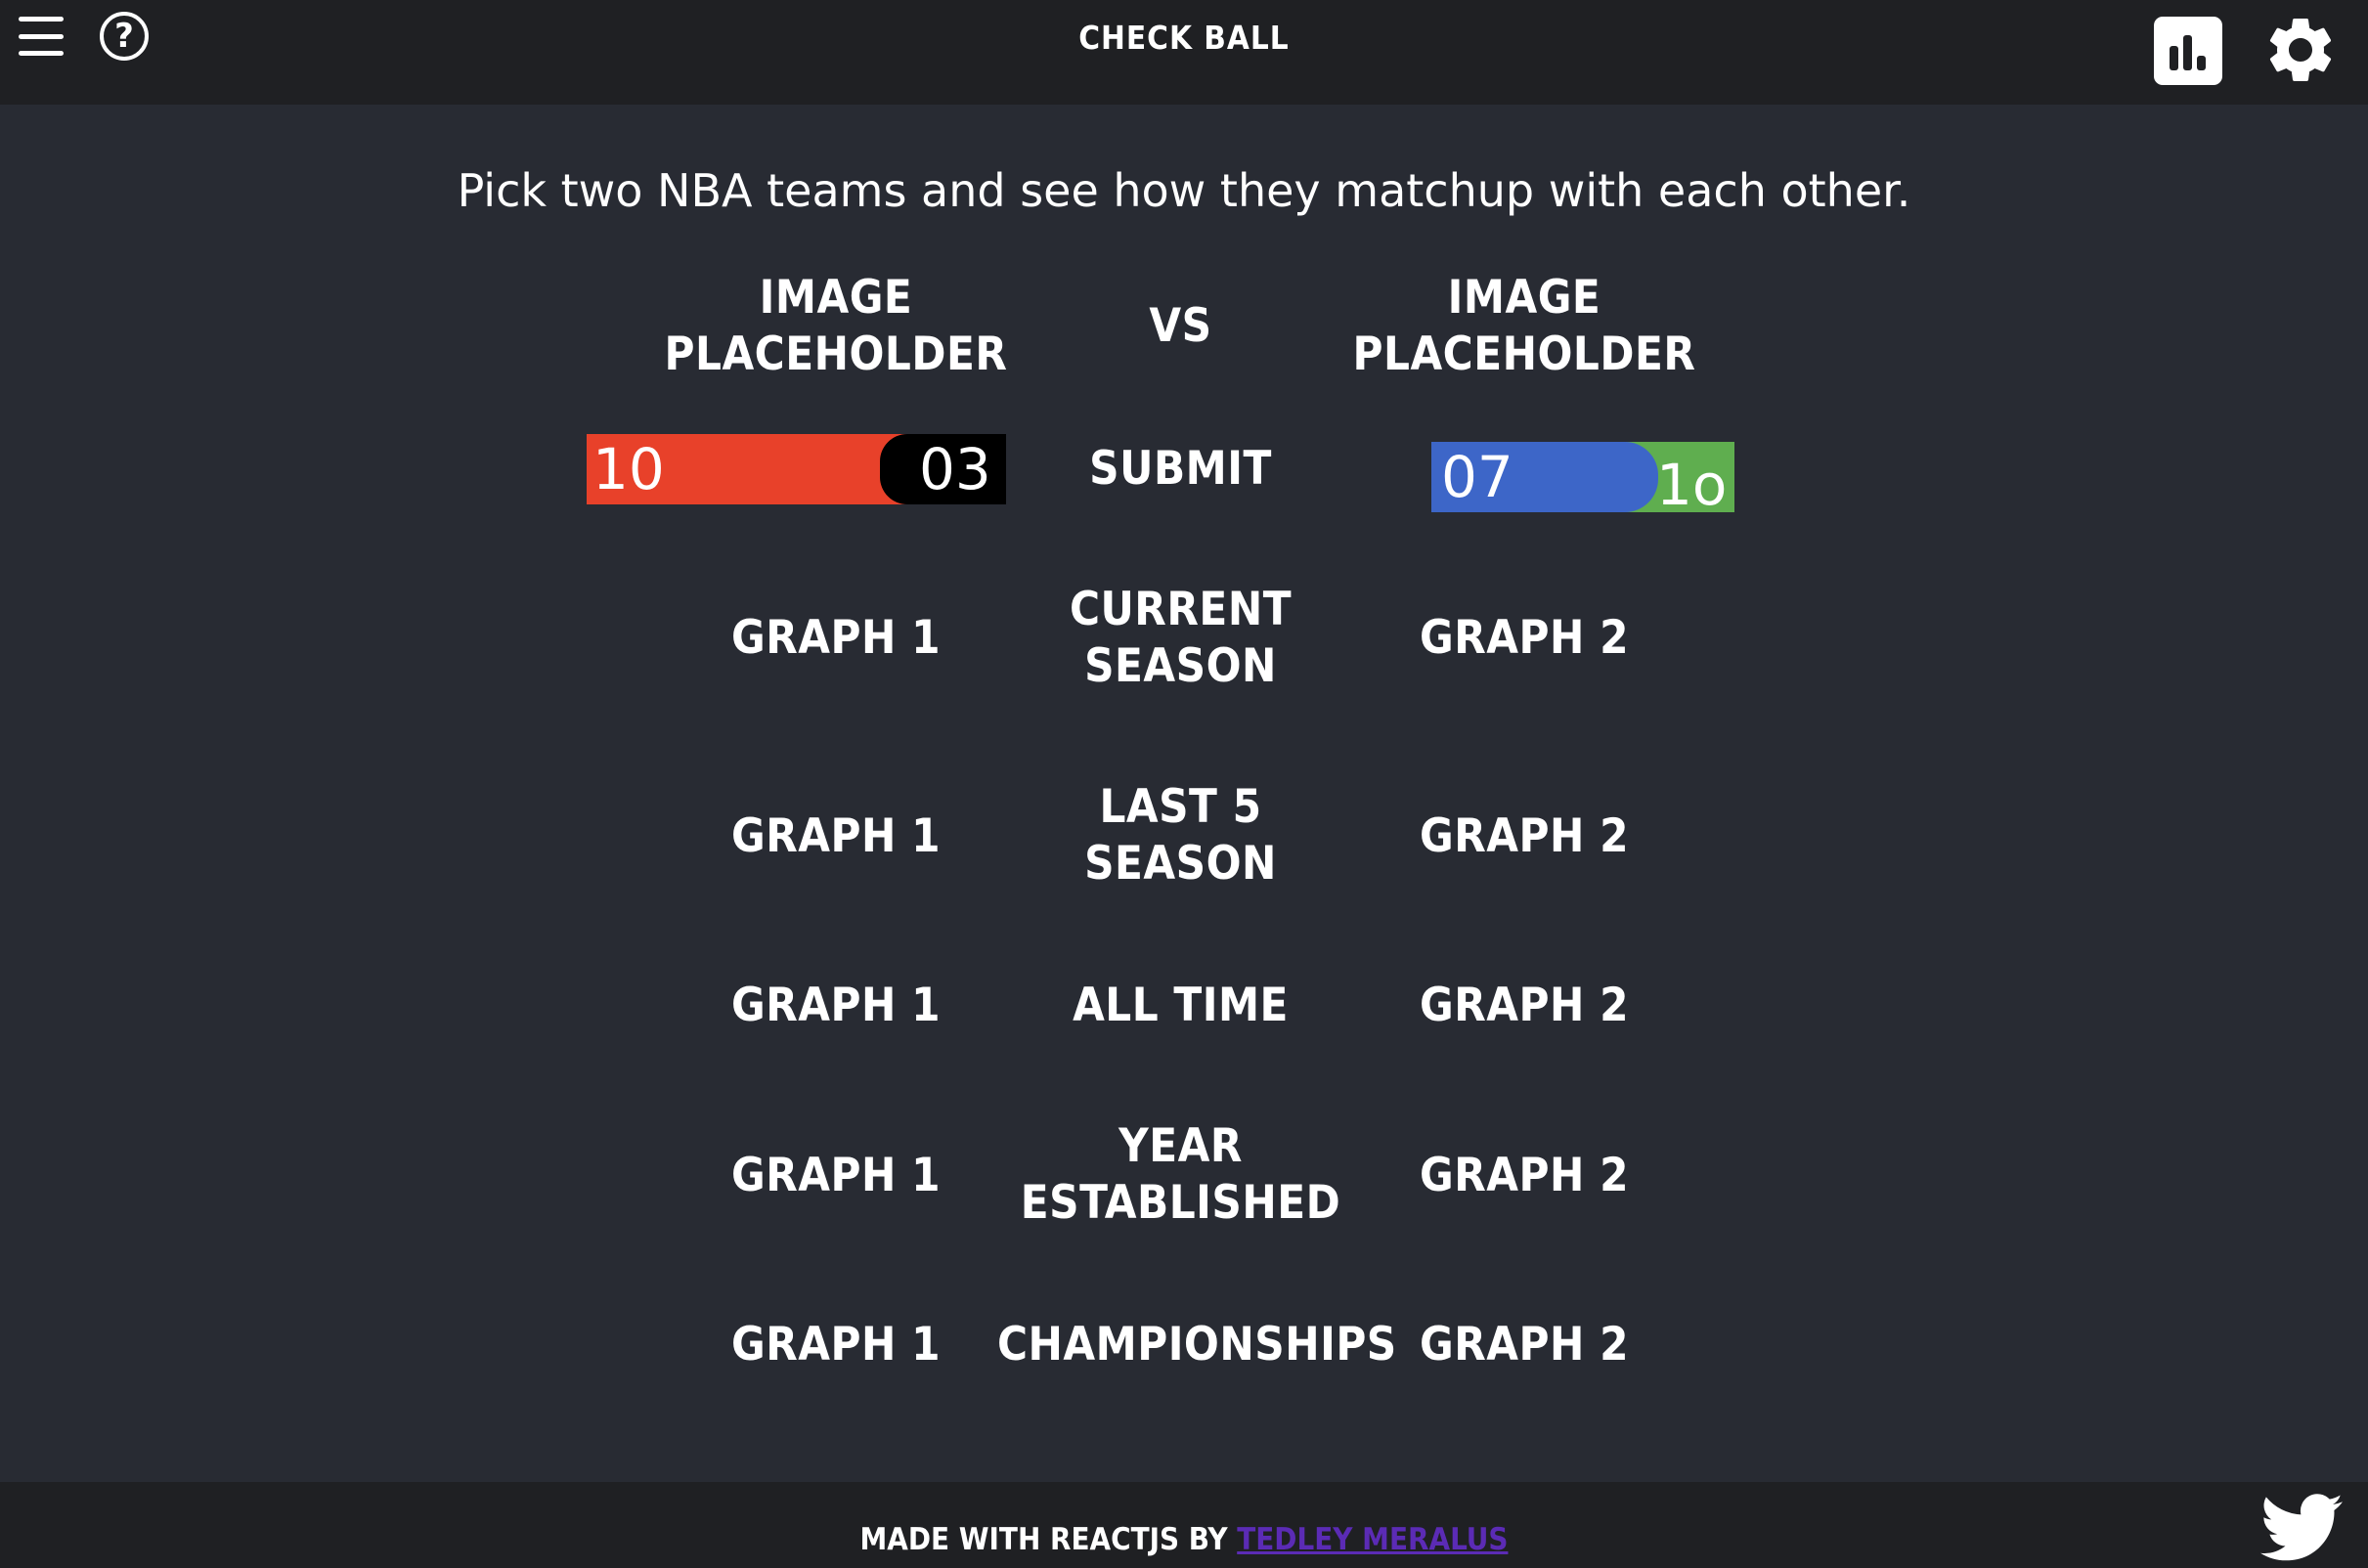 Image resolution: width=2368 pixels, height=1568 pixels. I want to click on app-title: CHECK BALL, so click(1184, 38).